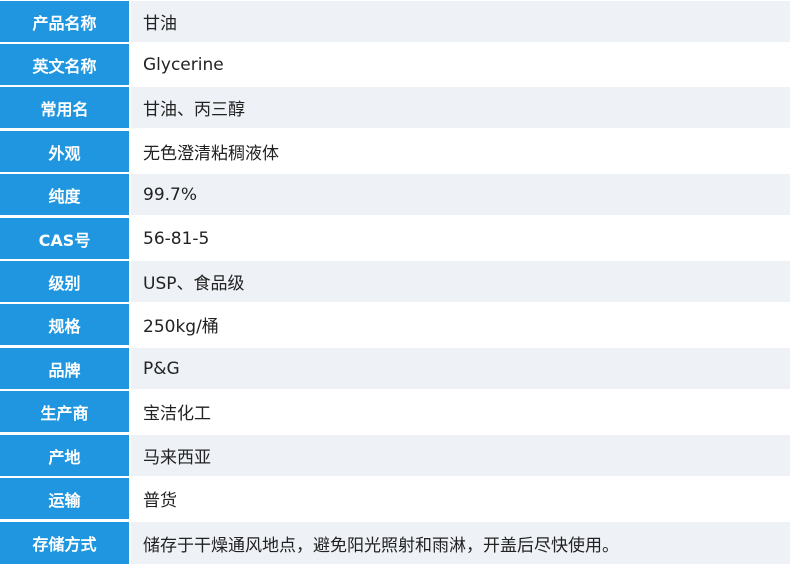 This screenshot has height=567, width=790. I want to click on spec-row-transport: 运输 普货, so click(395, 498).